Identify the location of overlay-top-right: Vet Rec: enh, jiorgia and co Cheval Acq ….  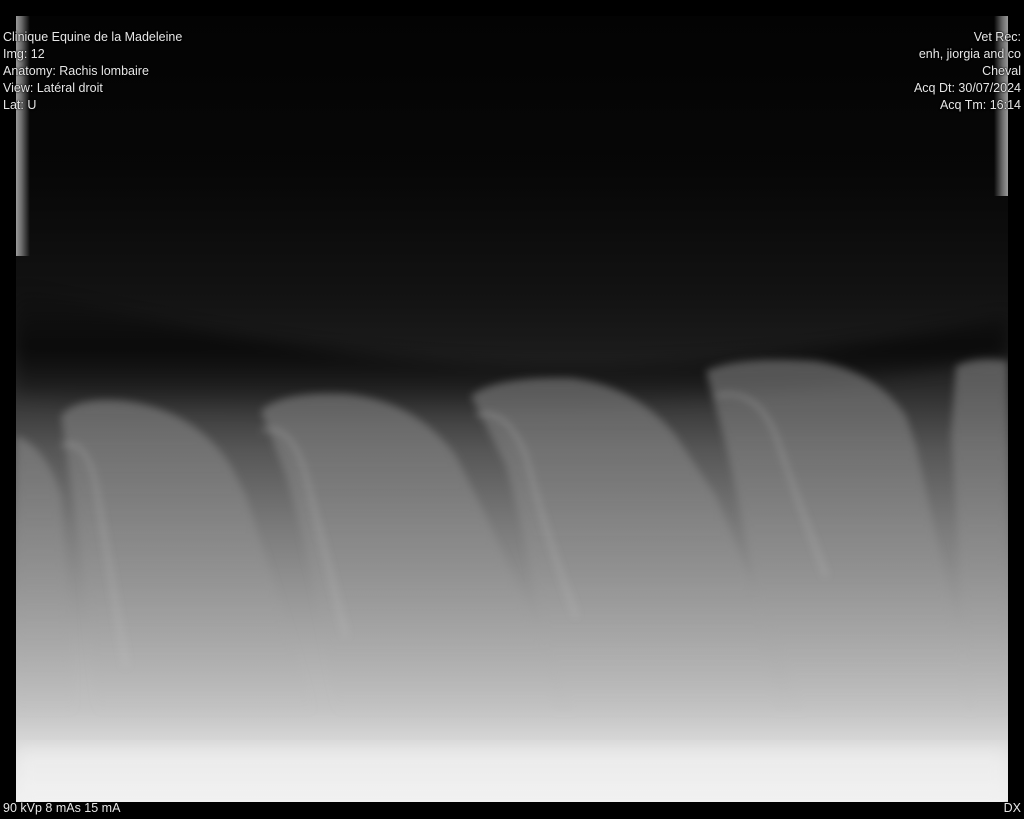
(967, 71).